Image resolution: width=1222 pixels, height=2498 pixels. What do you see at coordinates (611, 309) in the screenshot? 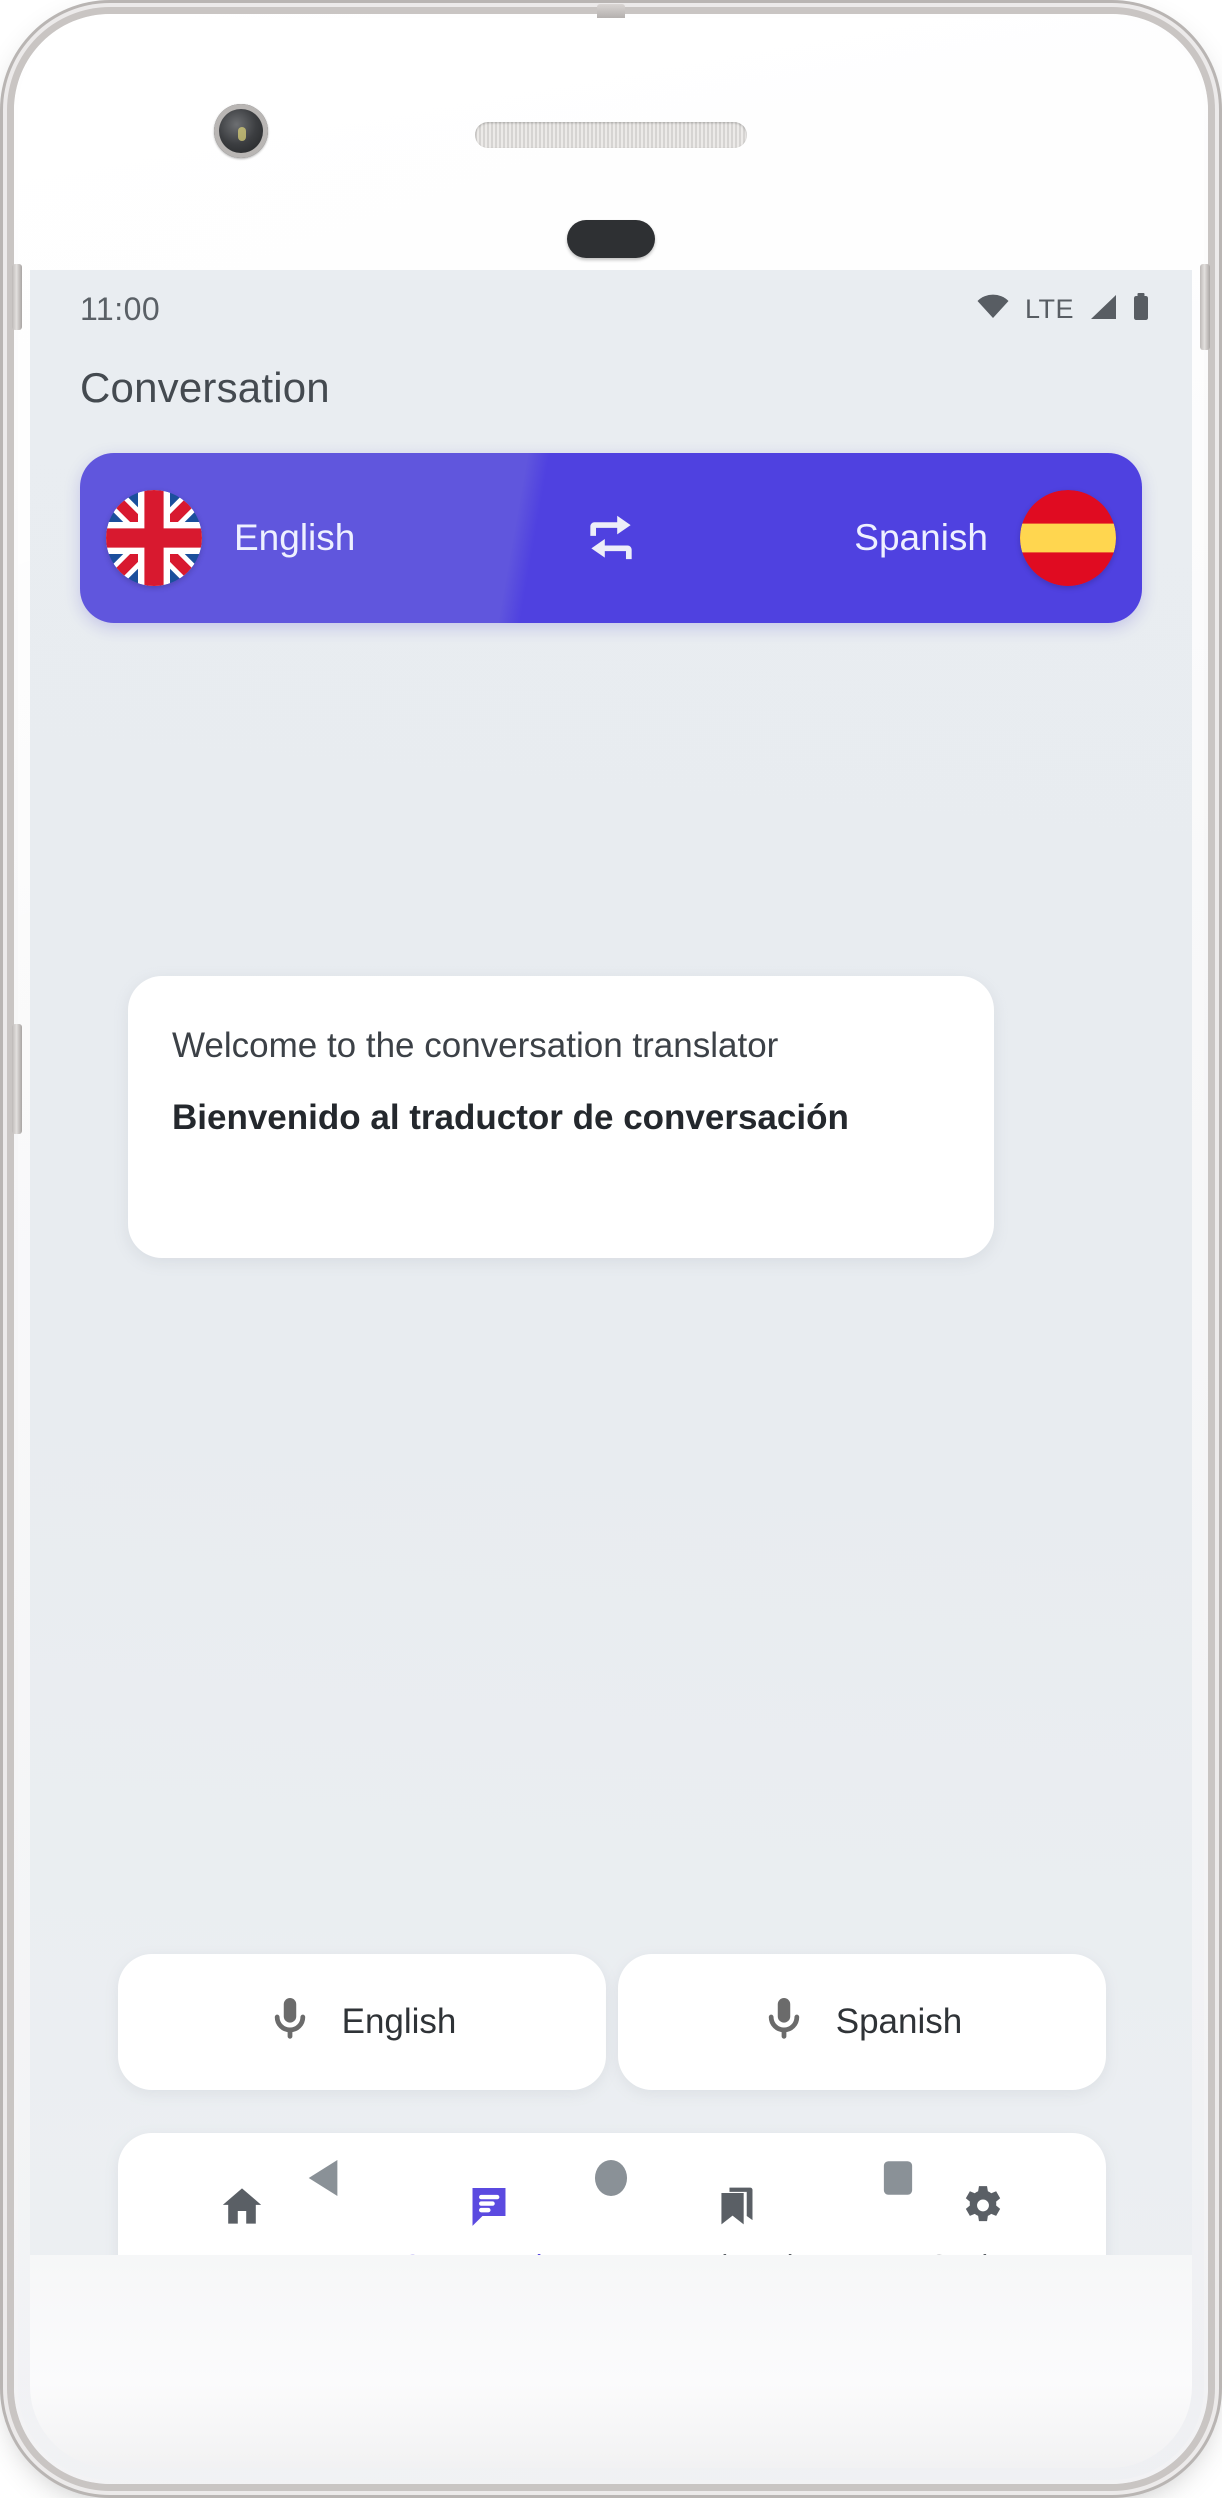
I see `status-bar: 11:00 LTE` at bounding box center [611, 309].